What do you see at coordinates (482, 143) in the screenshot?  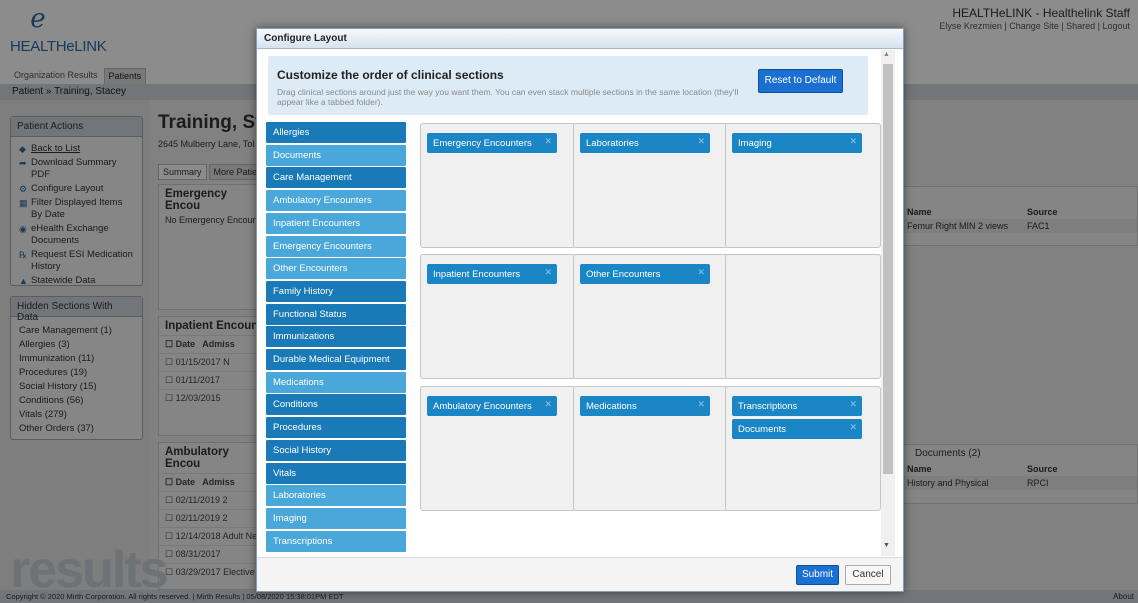 I see `chip-label: Emergency Encounters` at bounding box center [482, 143].